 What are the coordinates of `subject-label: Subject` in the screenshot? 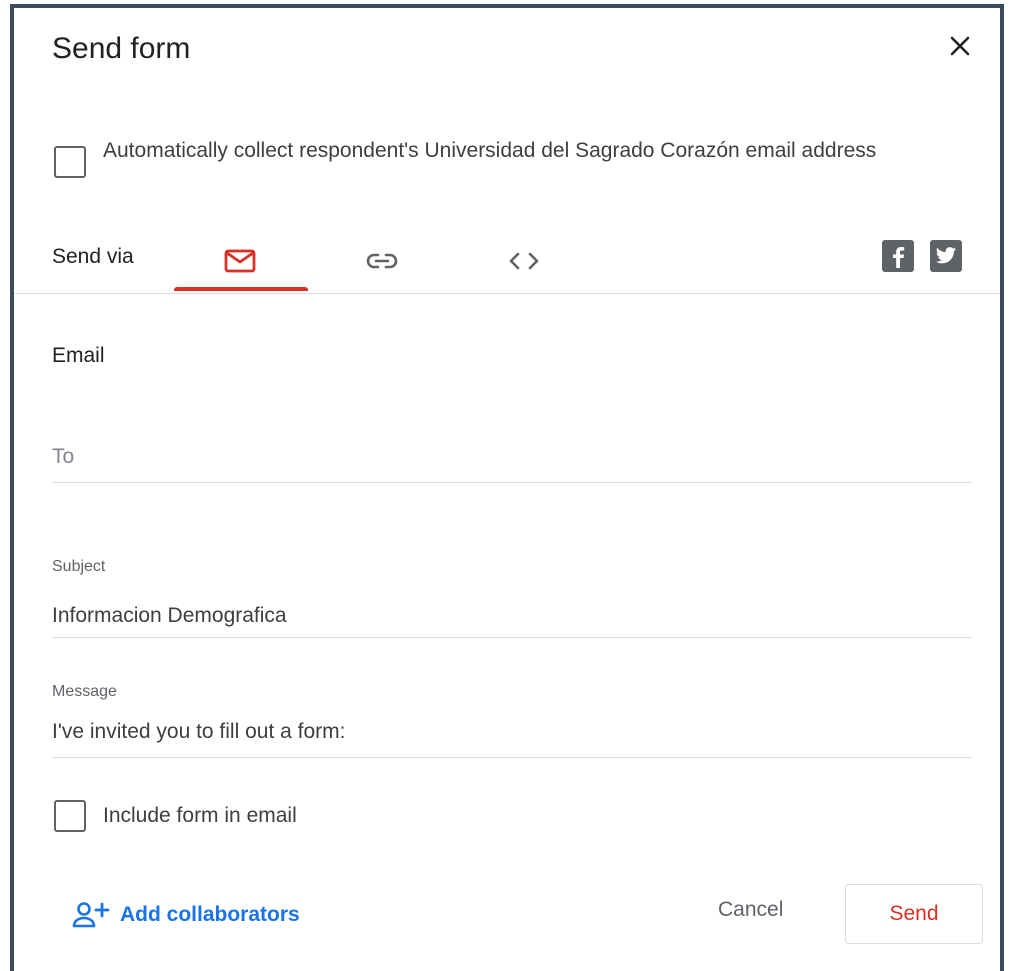 It's located at (79, 566).